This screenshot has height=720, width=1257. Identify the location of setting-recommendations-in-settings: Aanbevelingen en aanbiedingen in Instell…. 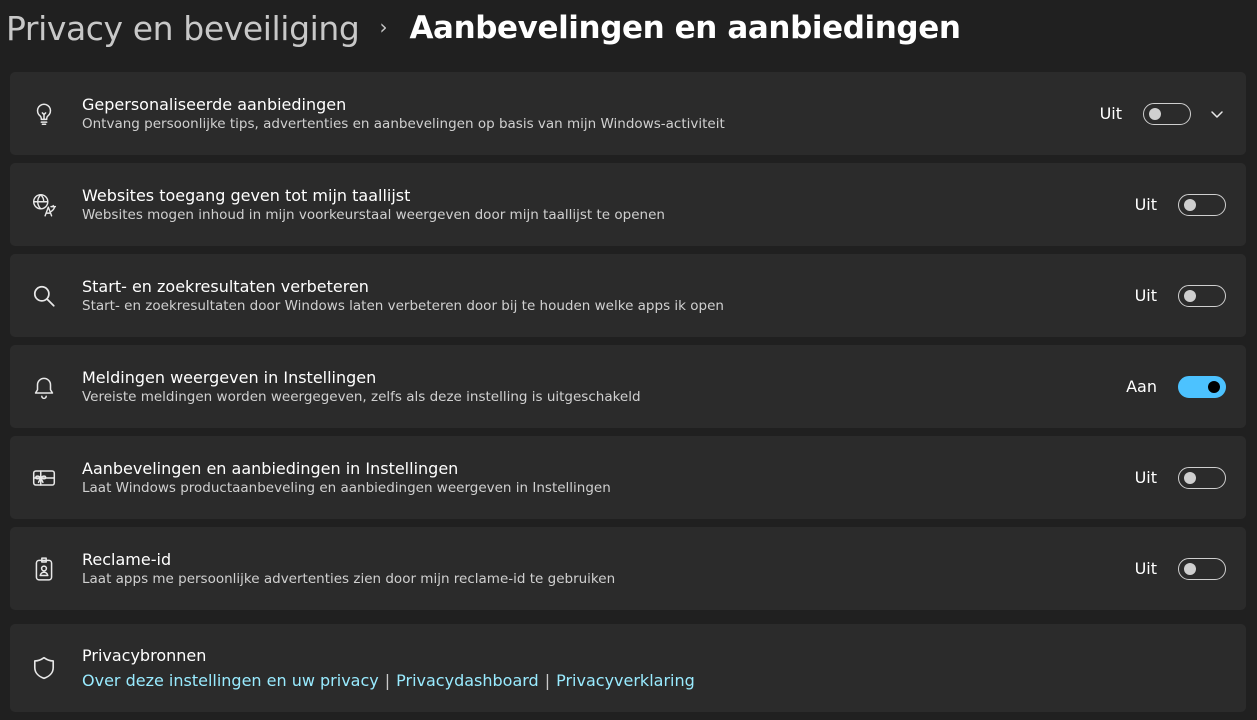
(628, 477).